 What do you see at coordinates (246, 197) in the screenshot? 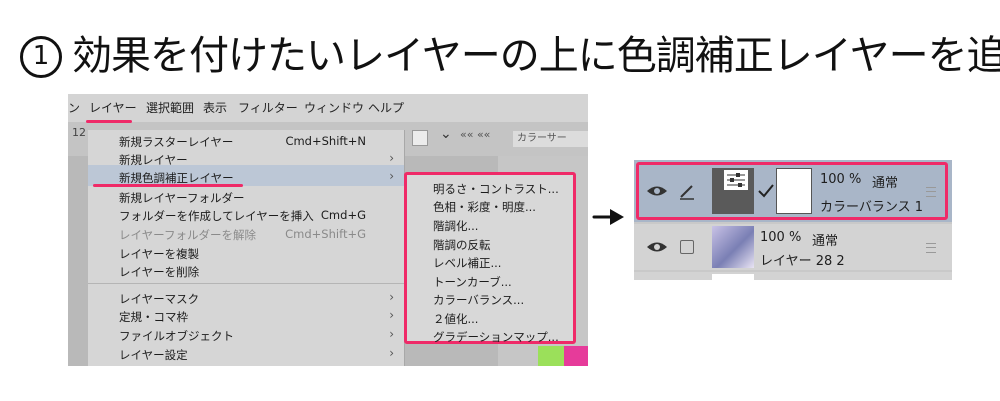
I see `menu-item-new-layer-folder: 新規レイヤーフォルダー` at bounding box center [246, 197].